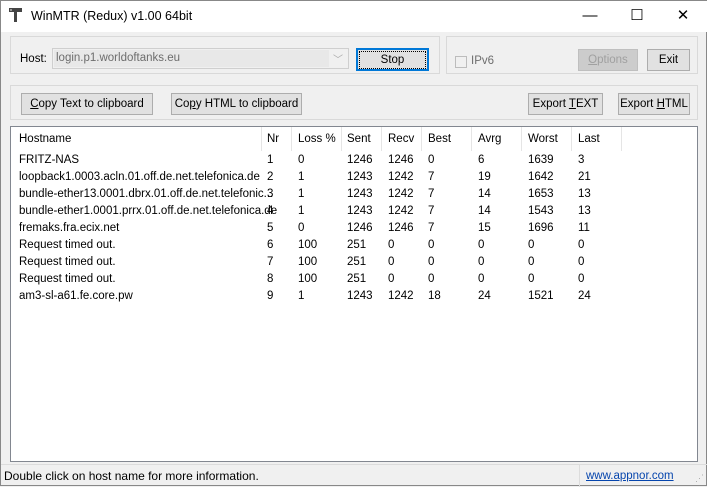 The width and height of the screenshot is (707, 487). Describe the element at coordinates (357, 245) in the screenshot. I see `table-cell: 251` at that location.